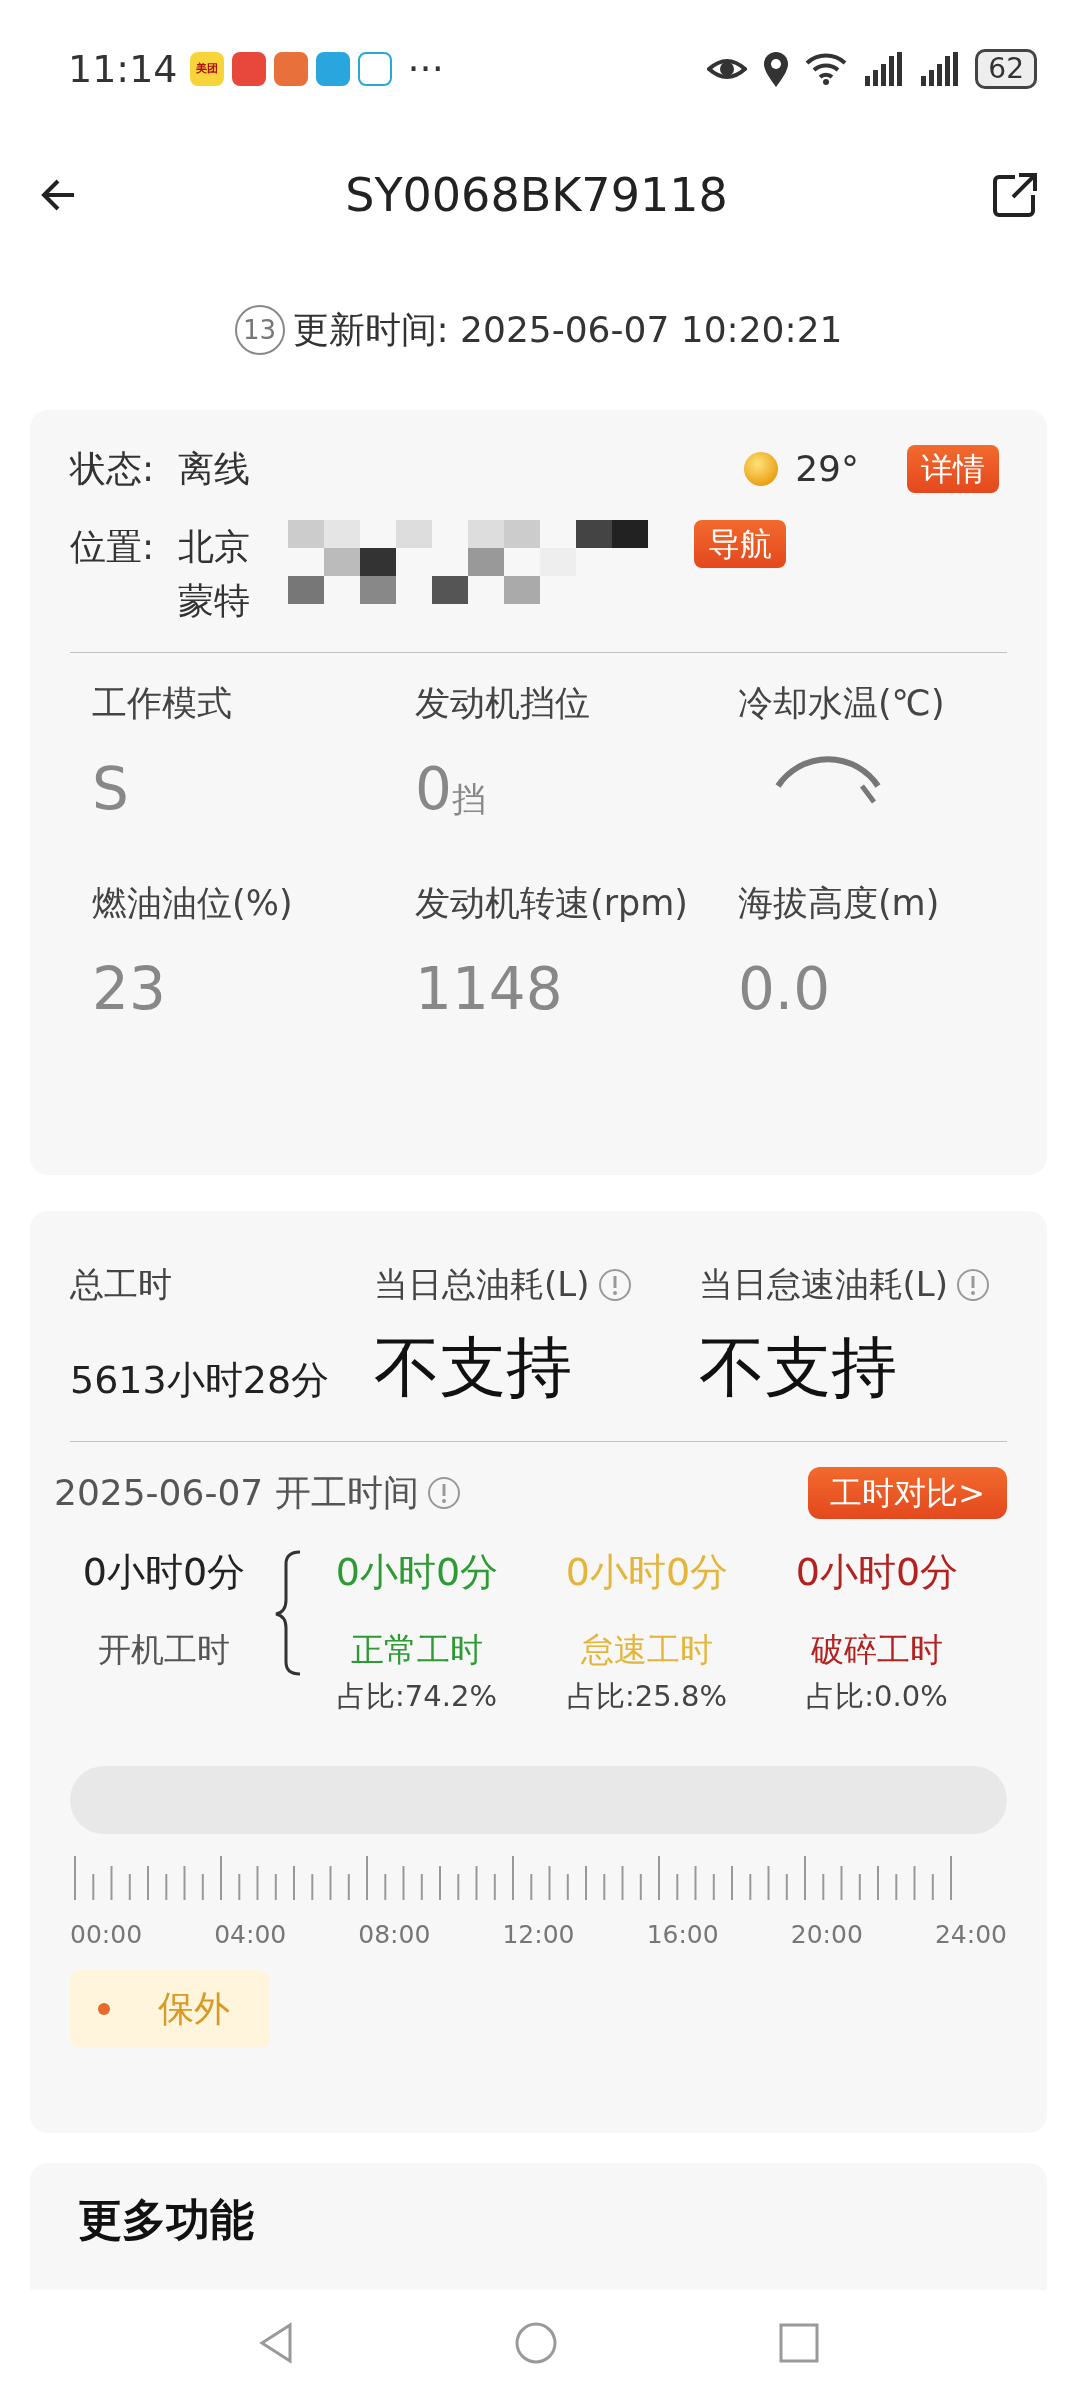 Image resolution: width=1077 pixels, height=2396 pixels. I want to click on metric-label: 工作模式, so click(162, 703).